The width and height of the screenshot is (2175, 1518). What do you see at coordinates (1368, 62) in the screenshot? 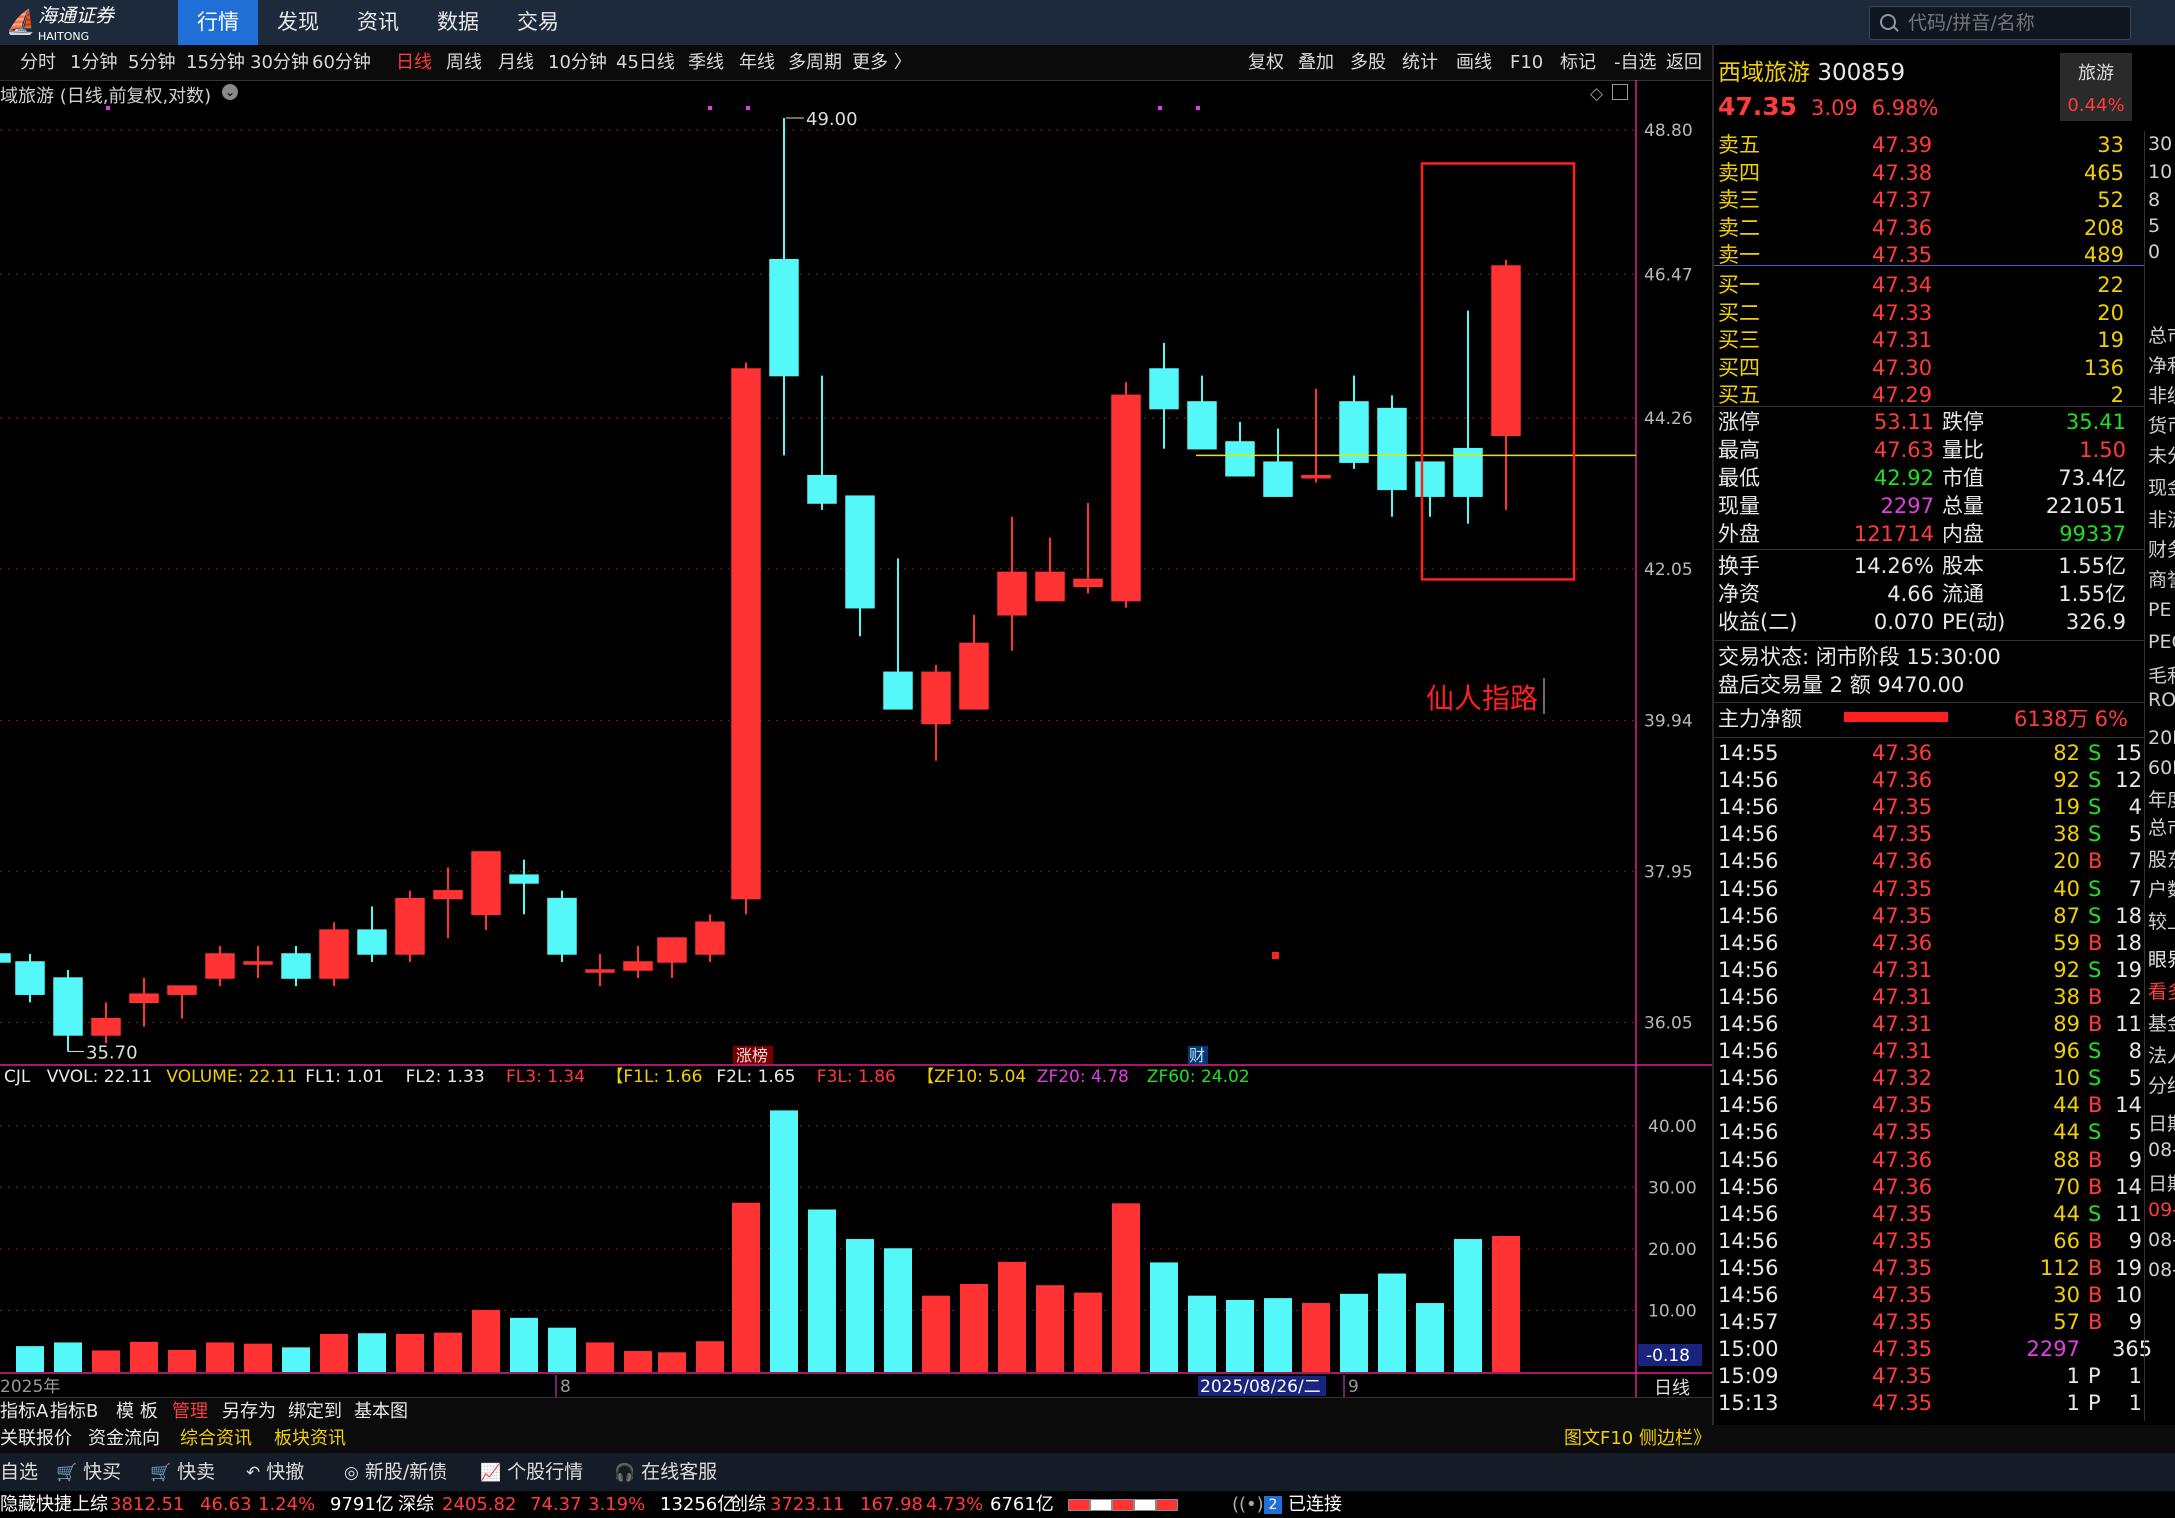
I see `tool-2: 多股` at bounding box center [1368, 62].